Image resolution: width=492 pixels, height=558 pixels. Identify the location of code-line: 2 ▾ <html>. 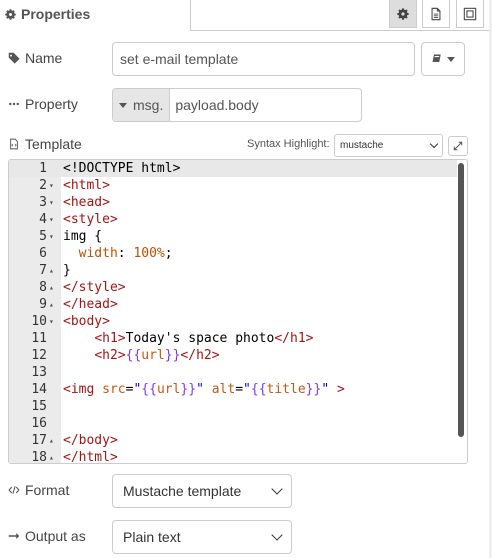
(233, 185).